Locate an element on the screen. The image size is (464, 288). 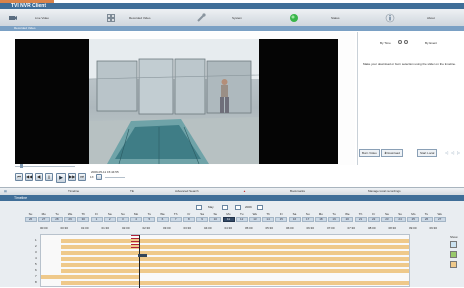
month-label: May is located at coordinates (211, 207).